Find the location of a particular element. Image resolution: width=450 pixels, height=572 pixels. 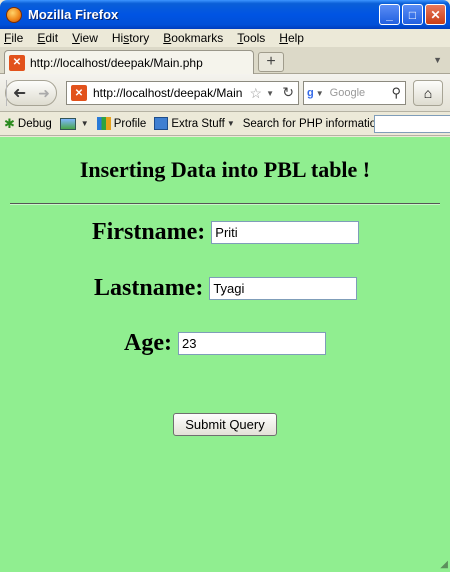

php-search-label: Search for PHP information: is located at coordinates (314, 123).